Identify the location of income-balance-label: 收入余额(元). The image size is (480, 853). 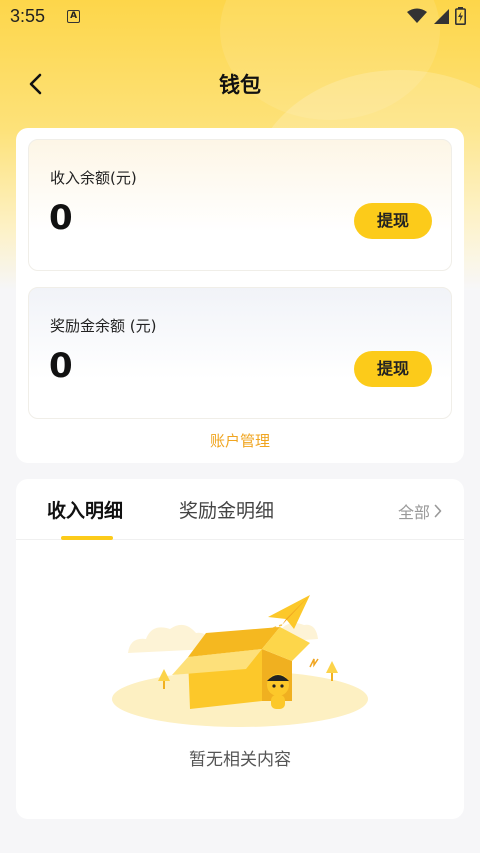
(93, 178).